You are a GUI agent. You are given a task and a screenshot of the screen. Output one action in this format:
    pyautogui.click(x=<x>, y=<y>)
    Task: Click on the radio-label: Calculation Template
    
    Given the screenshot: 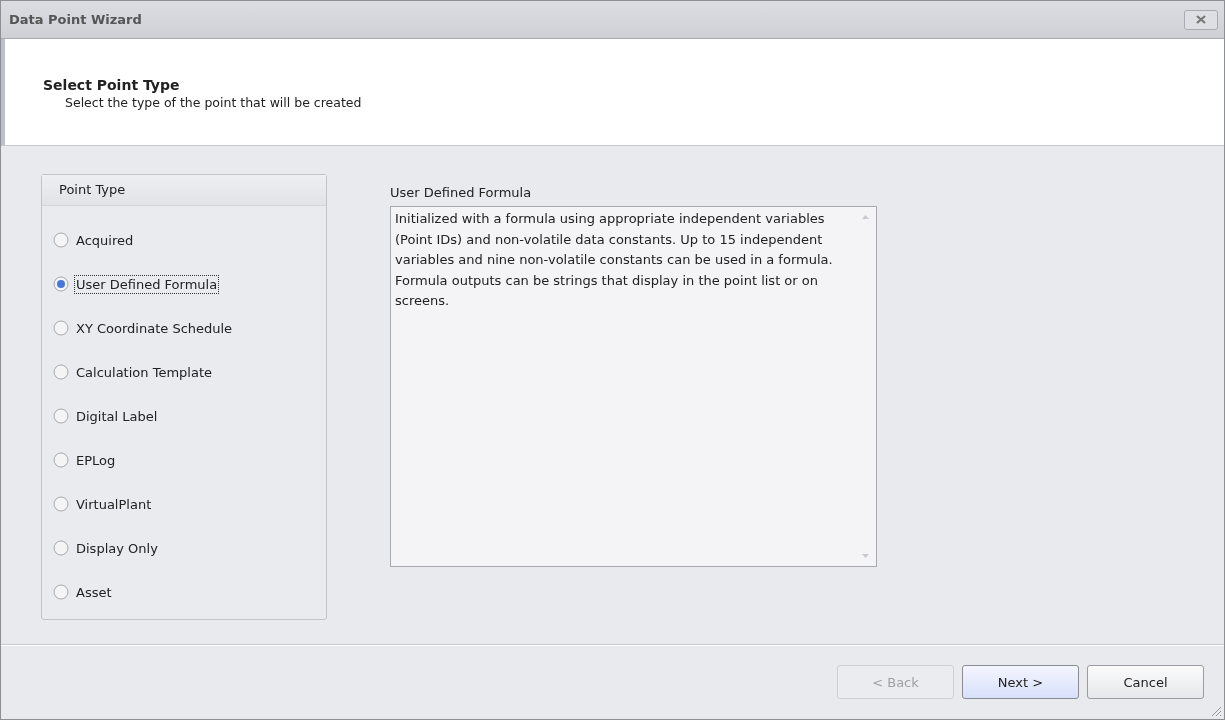 What is the action you would take?
    pyautogui.click(x=144, y=372)
    